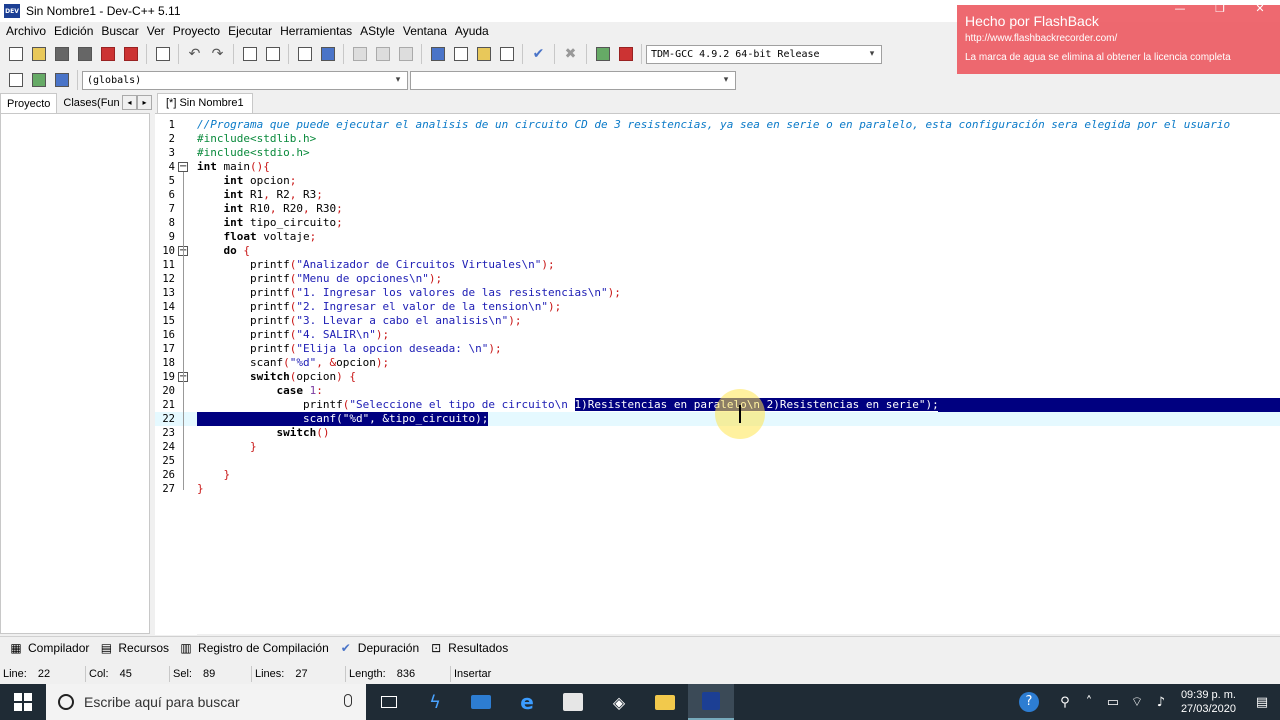 The height and width of the screenshot is (720, 1280). I want to click on toggle-bookmark-button, so click(406, 54).